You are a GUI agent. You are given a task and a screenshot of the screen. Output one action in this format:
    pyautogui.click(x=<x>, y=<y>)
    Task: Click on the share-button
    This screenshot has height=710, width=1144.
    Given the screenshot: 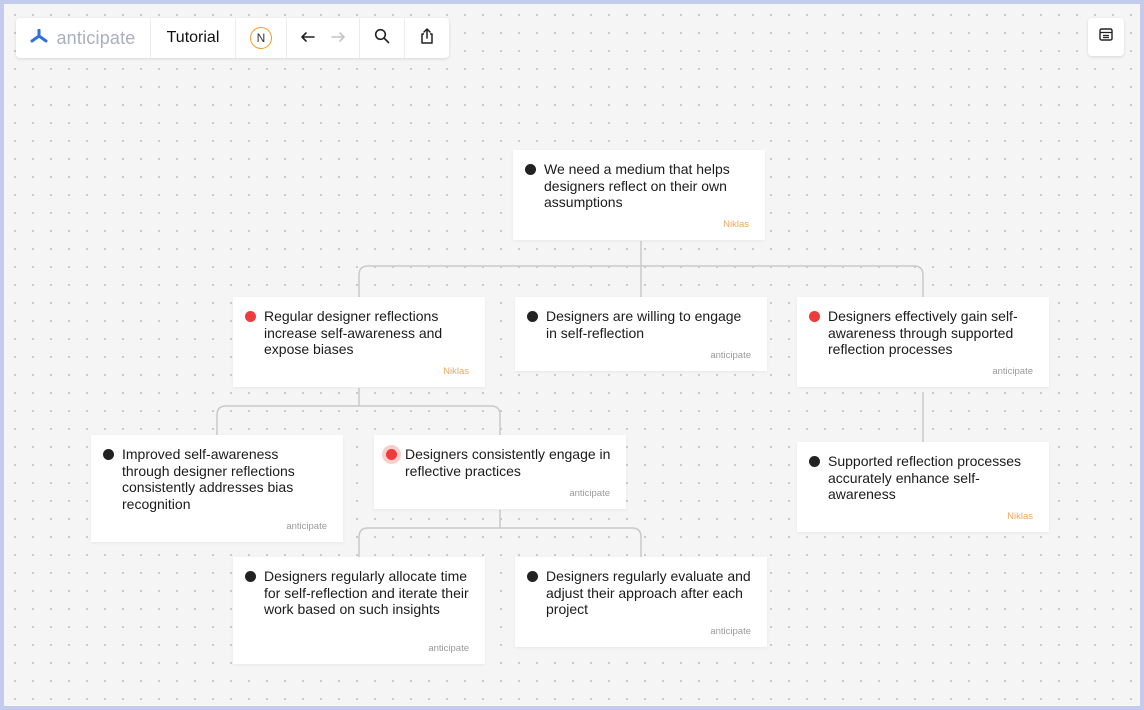 What is the action you would take?
    pyautogui.click(x=427, y=38)
    